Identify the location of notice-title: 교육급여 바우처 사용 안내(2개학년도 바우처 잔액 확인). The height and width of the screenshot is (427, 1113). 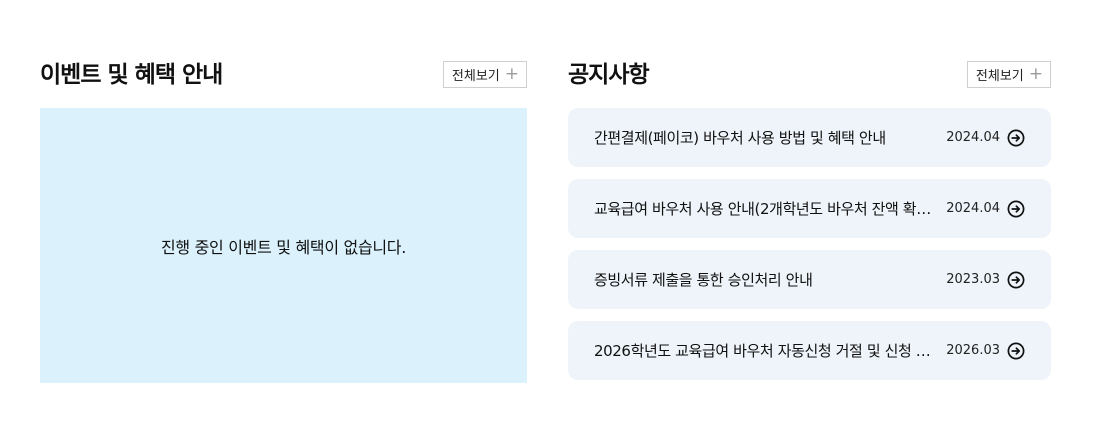
(765, 209).